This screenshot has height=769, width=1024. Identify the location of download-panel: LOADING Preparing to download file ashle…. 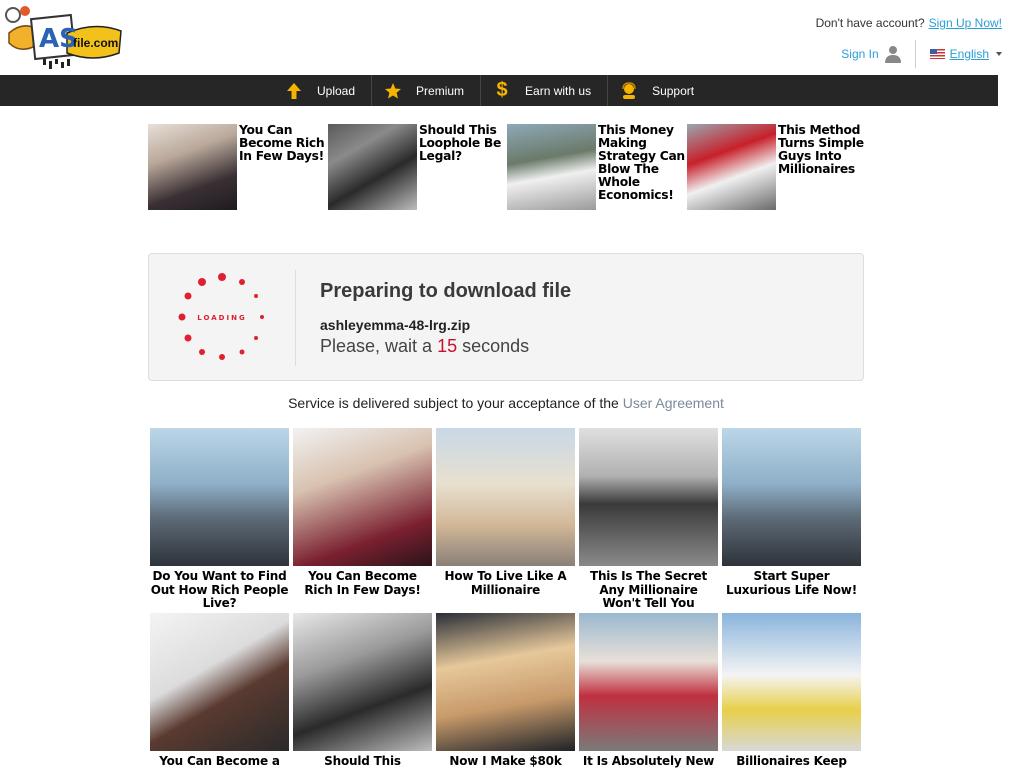
(506, 317).